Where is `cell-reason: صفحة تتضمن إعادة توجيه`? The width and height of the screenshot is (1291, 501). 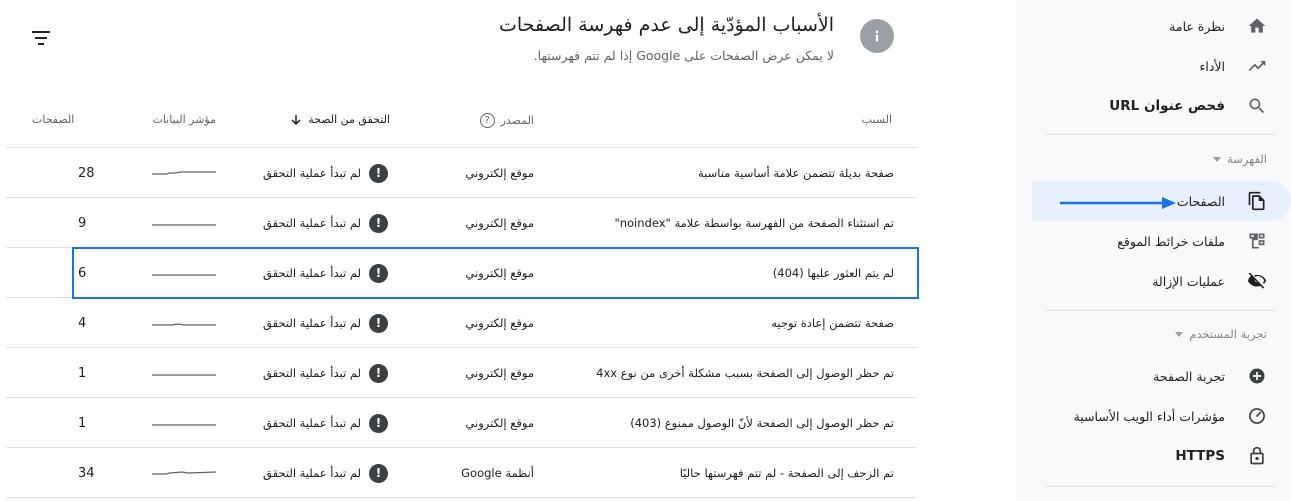
cell-reason: صفحة تتضمن إعادة توجيه is located at coordinates (832, 323).